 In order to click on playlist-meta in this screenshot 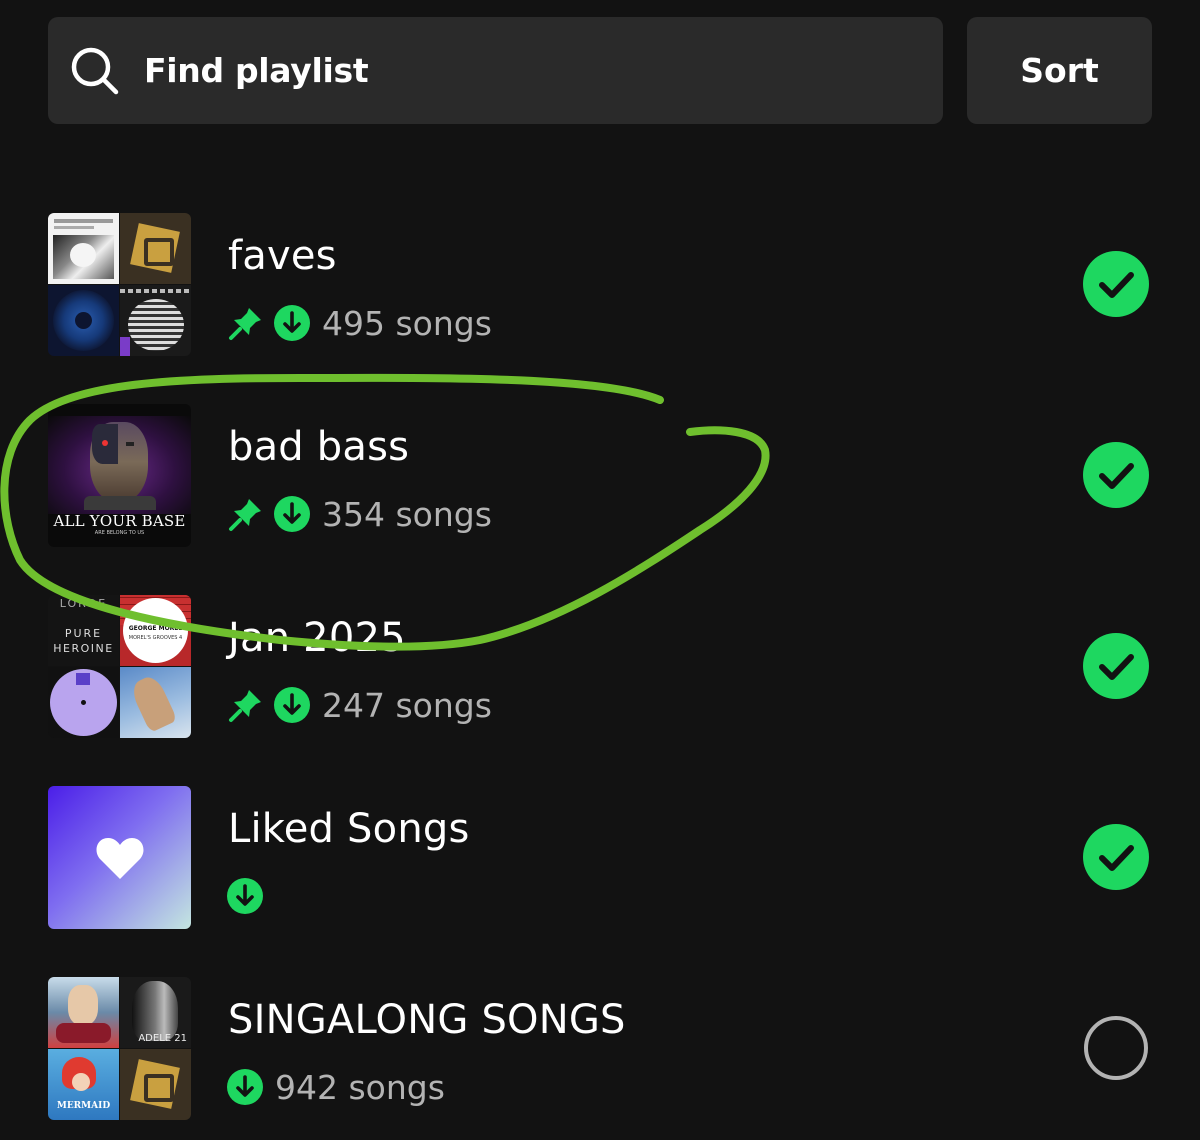, I will do `click(251, 896)`.